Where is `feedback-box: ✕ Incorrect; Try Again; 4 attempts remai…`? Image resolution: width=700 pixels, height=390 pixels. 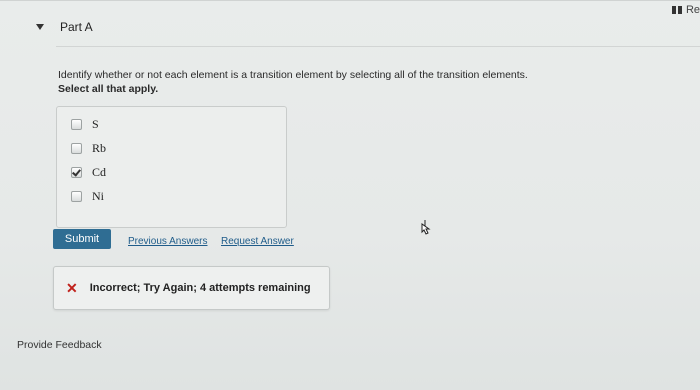
feedback-box: ✕ Incorrect; Try Again; 4 attempts remai… is located at coordinates (191, 288).